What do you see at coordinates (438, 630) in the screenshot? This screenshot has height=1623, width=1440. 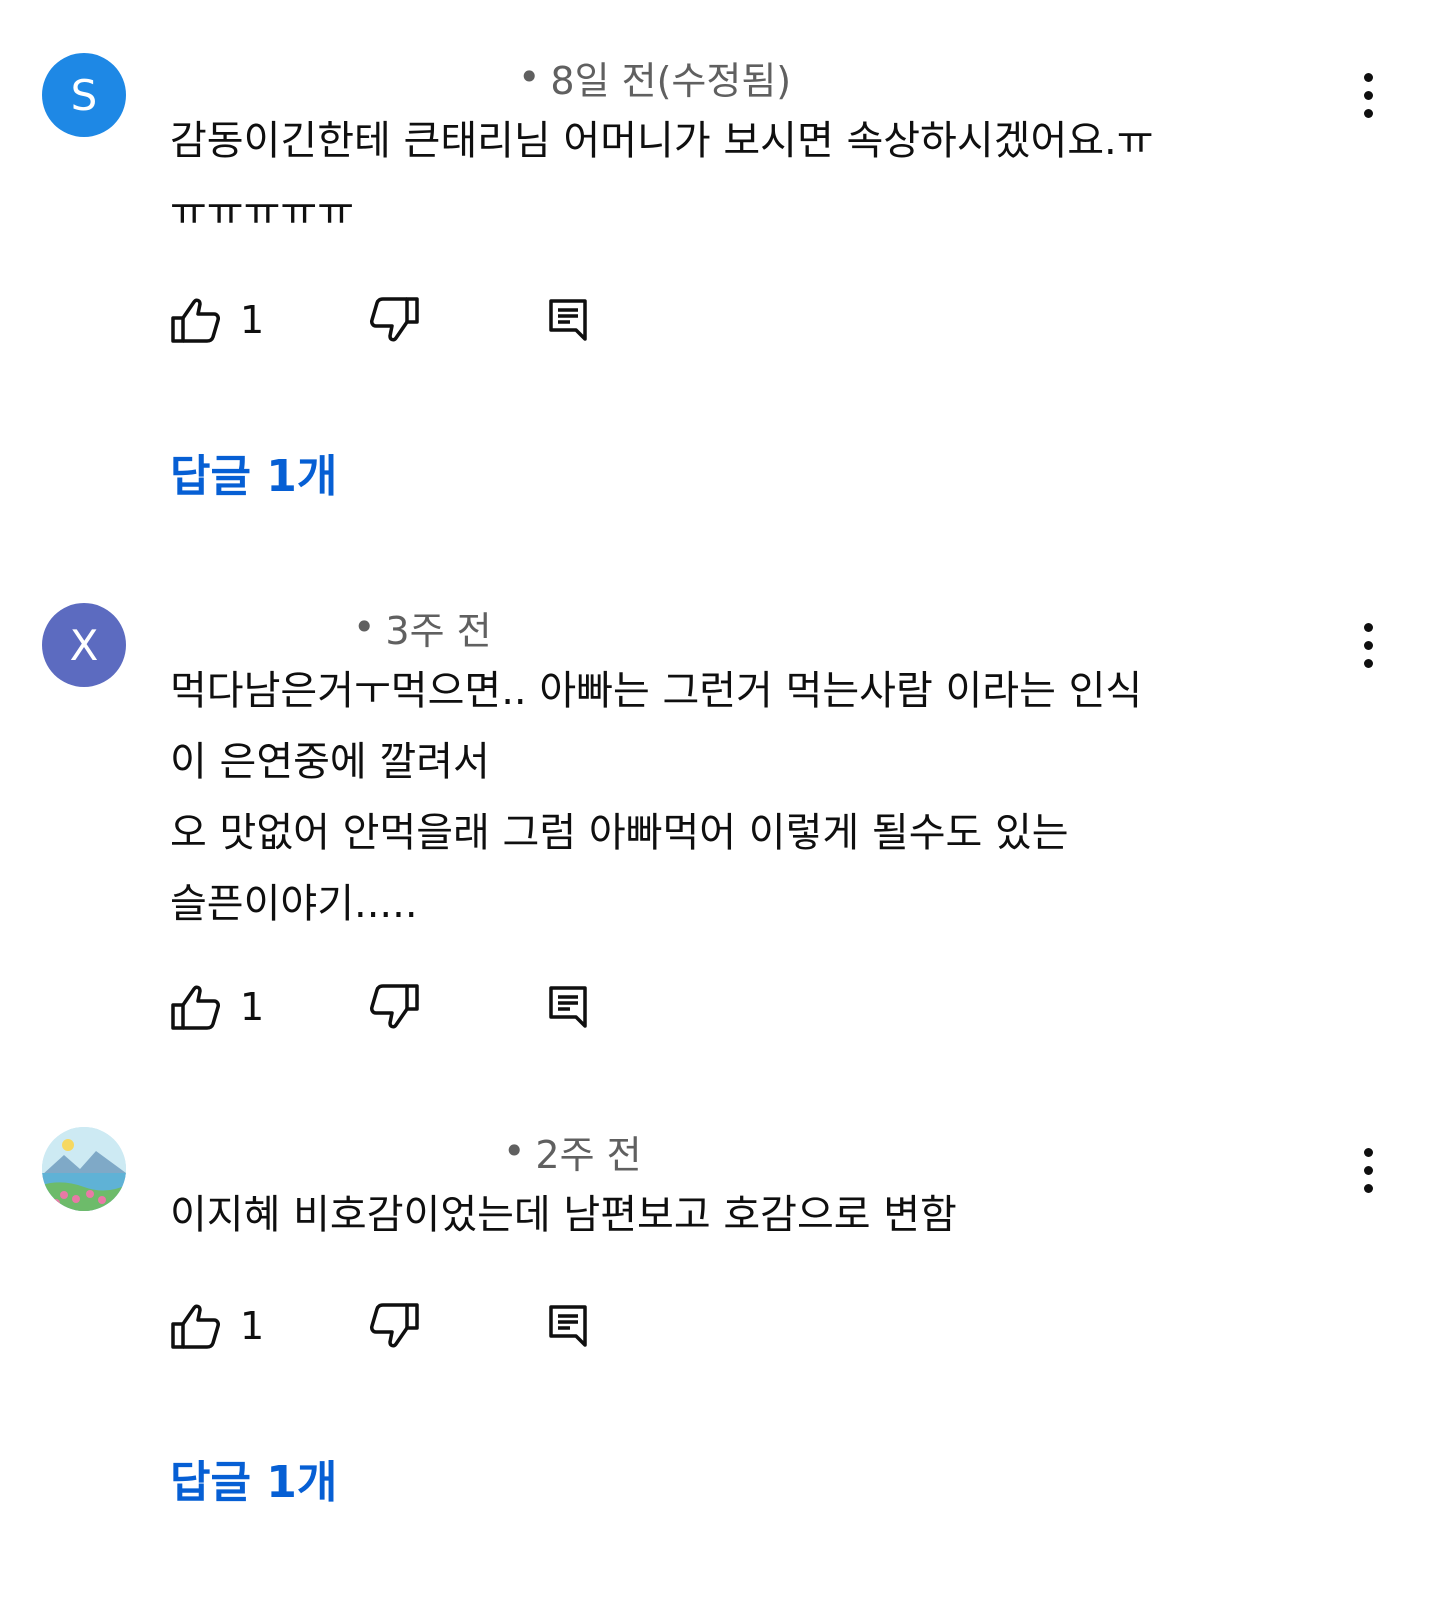 I see `comment-time: 3주 전` at bounding box center [438, 630].